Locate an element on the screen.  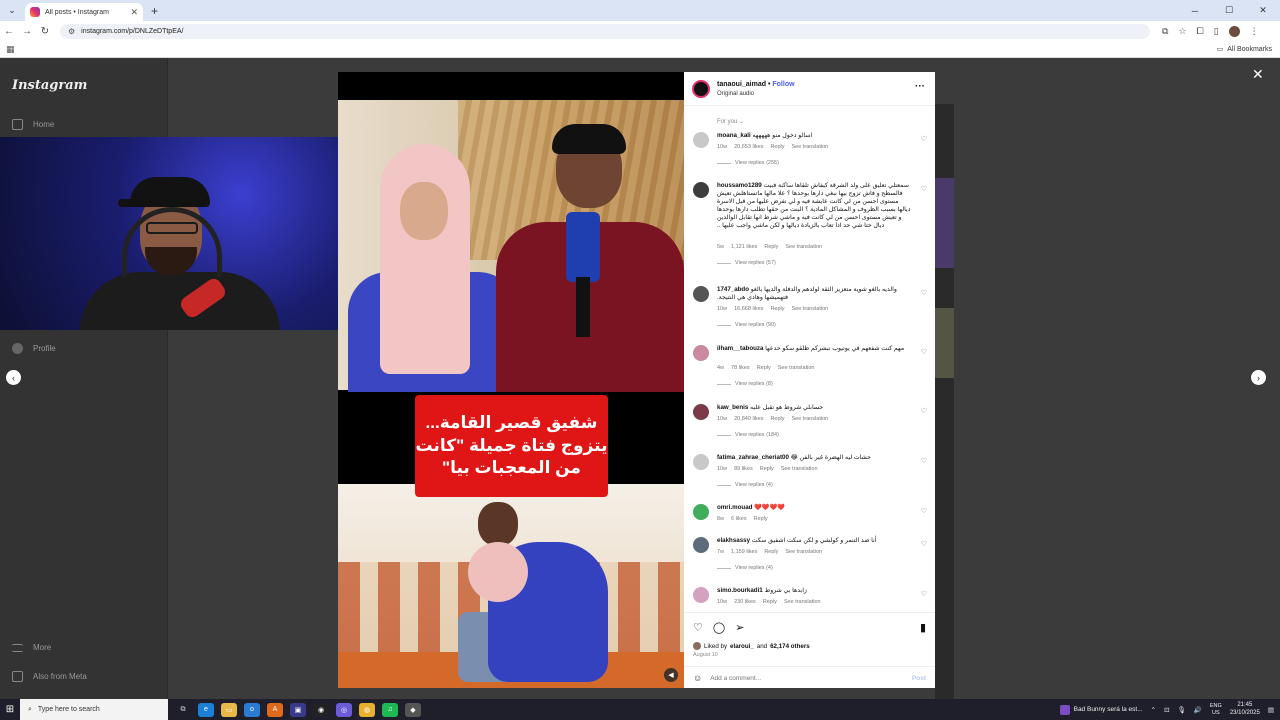
maximize-icon: ☐ is located at coordinates (1229, 10).